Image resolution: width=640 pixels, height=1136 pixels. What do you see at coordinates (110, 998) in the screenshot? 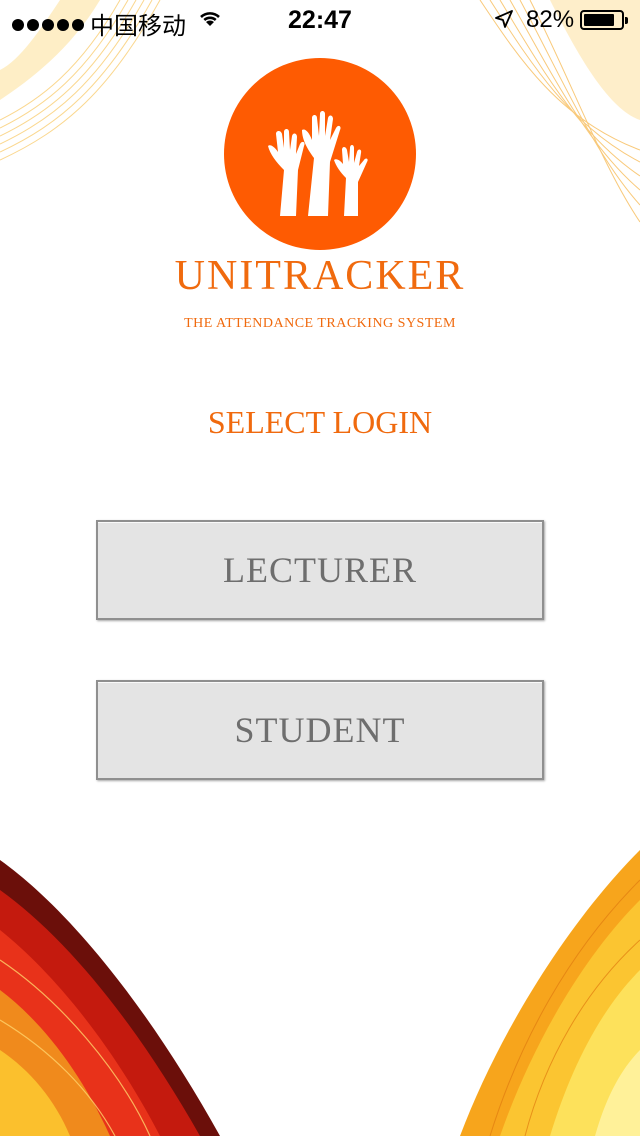
I see `bottom-left-swirl-decoration` at bounding box center [110, 998].